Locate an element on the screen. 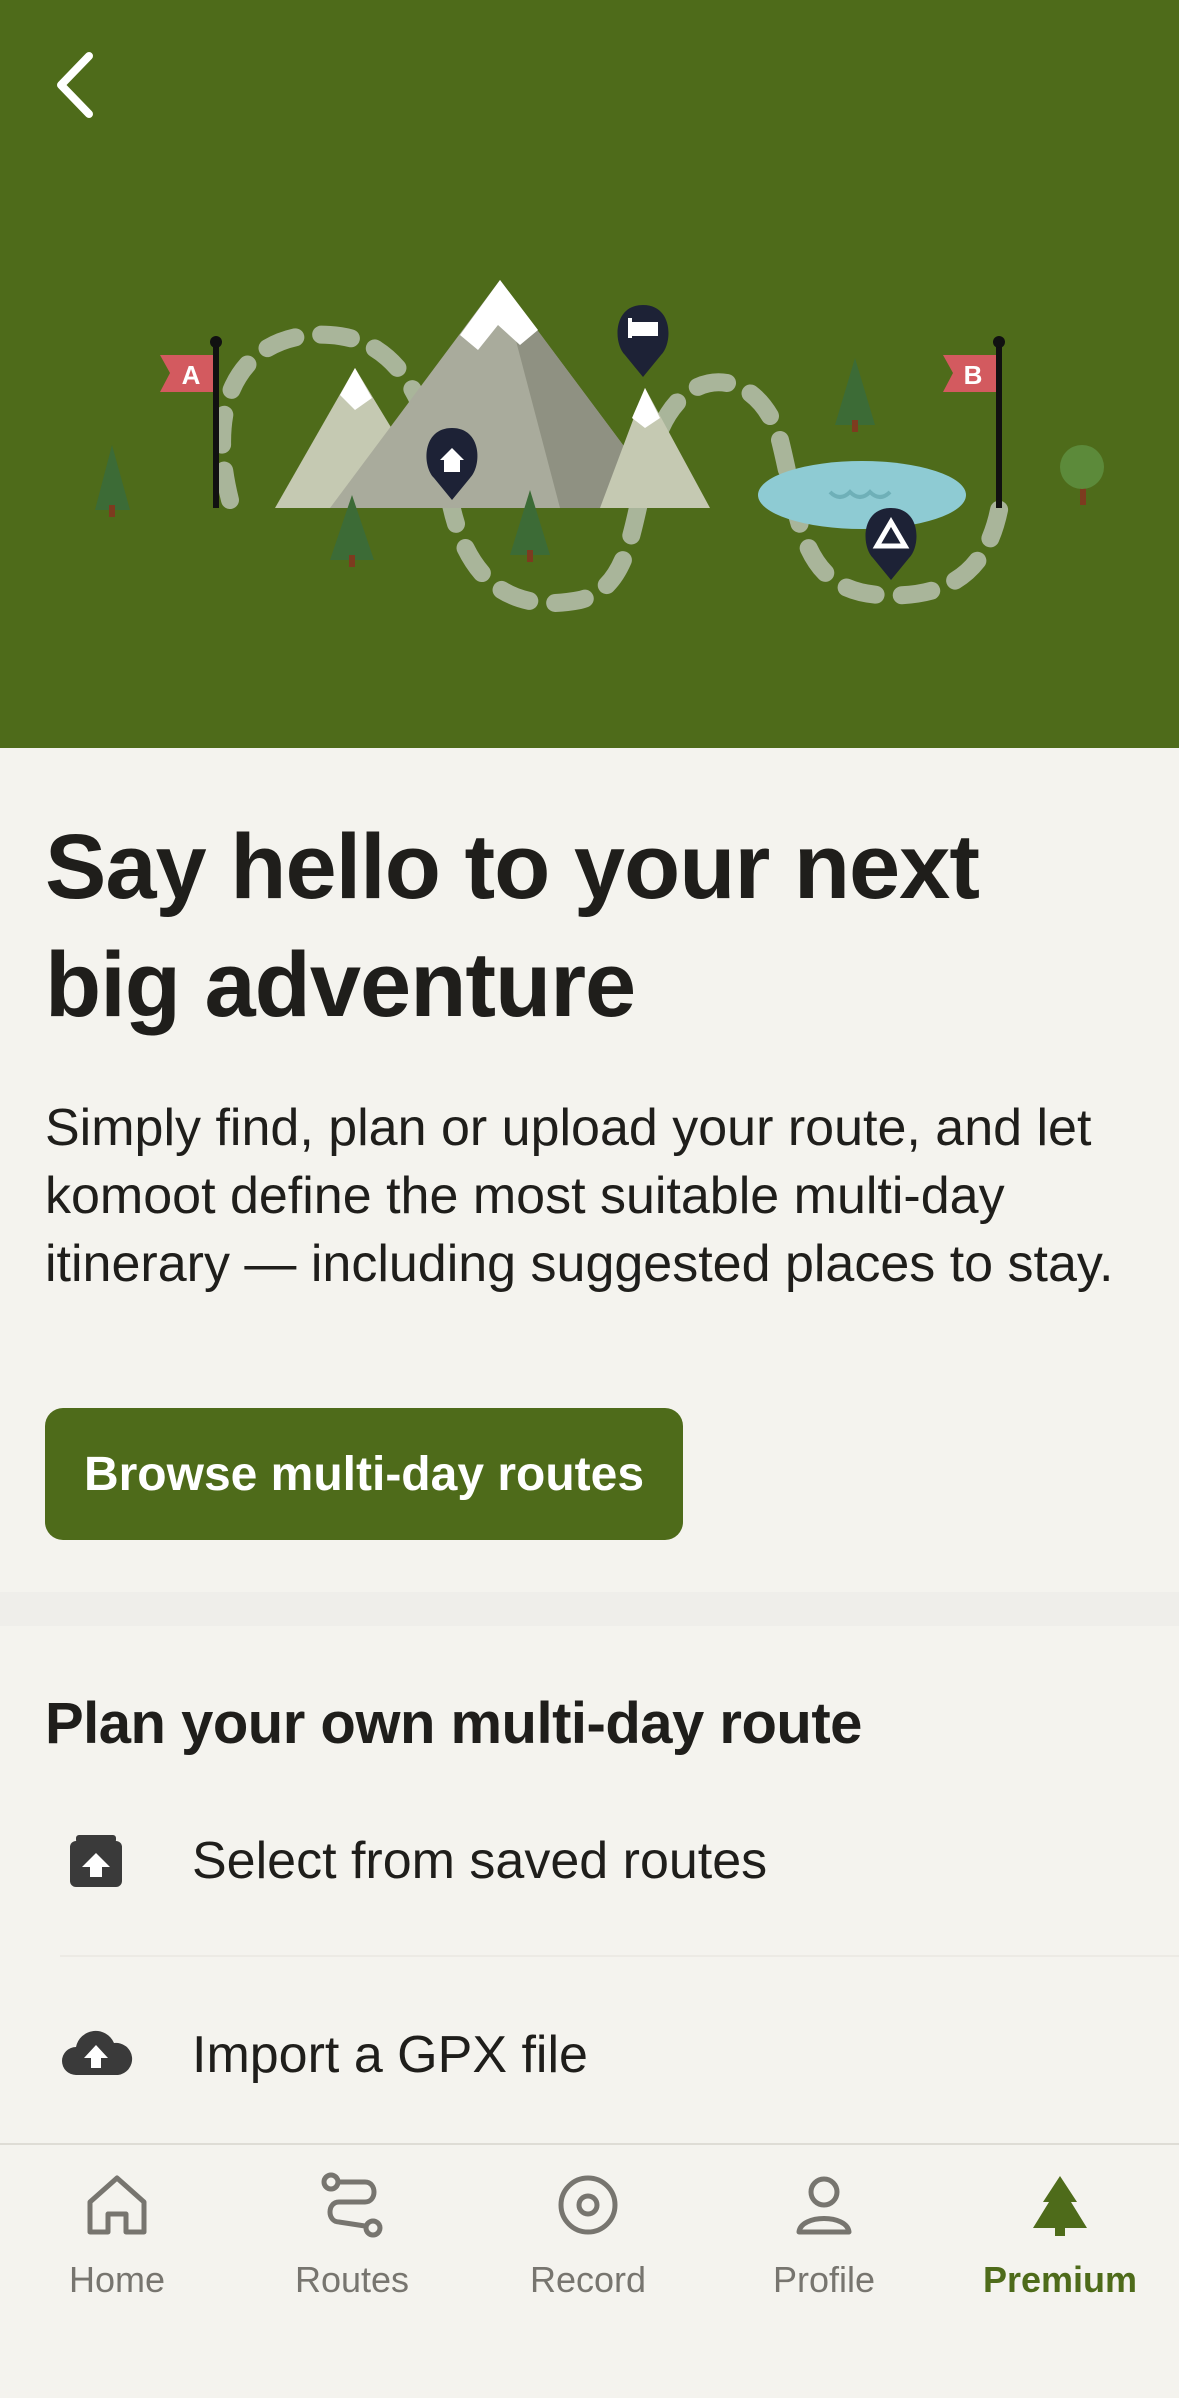 The height and width of the screenshot is (2398, 1179). option-label: Select from saved routes is located at coordinates (480, 1861).